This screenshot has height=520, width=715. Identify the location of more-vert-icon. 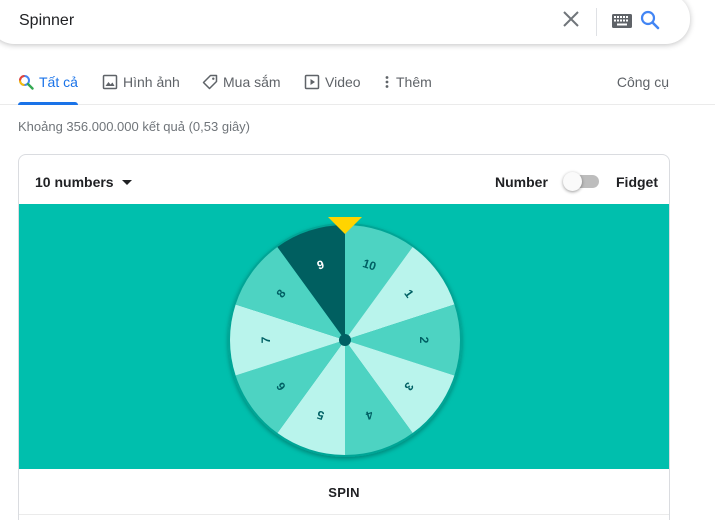
(387, 82).